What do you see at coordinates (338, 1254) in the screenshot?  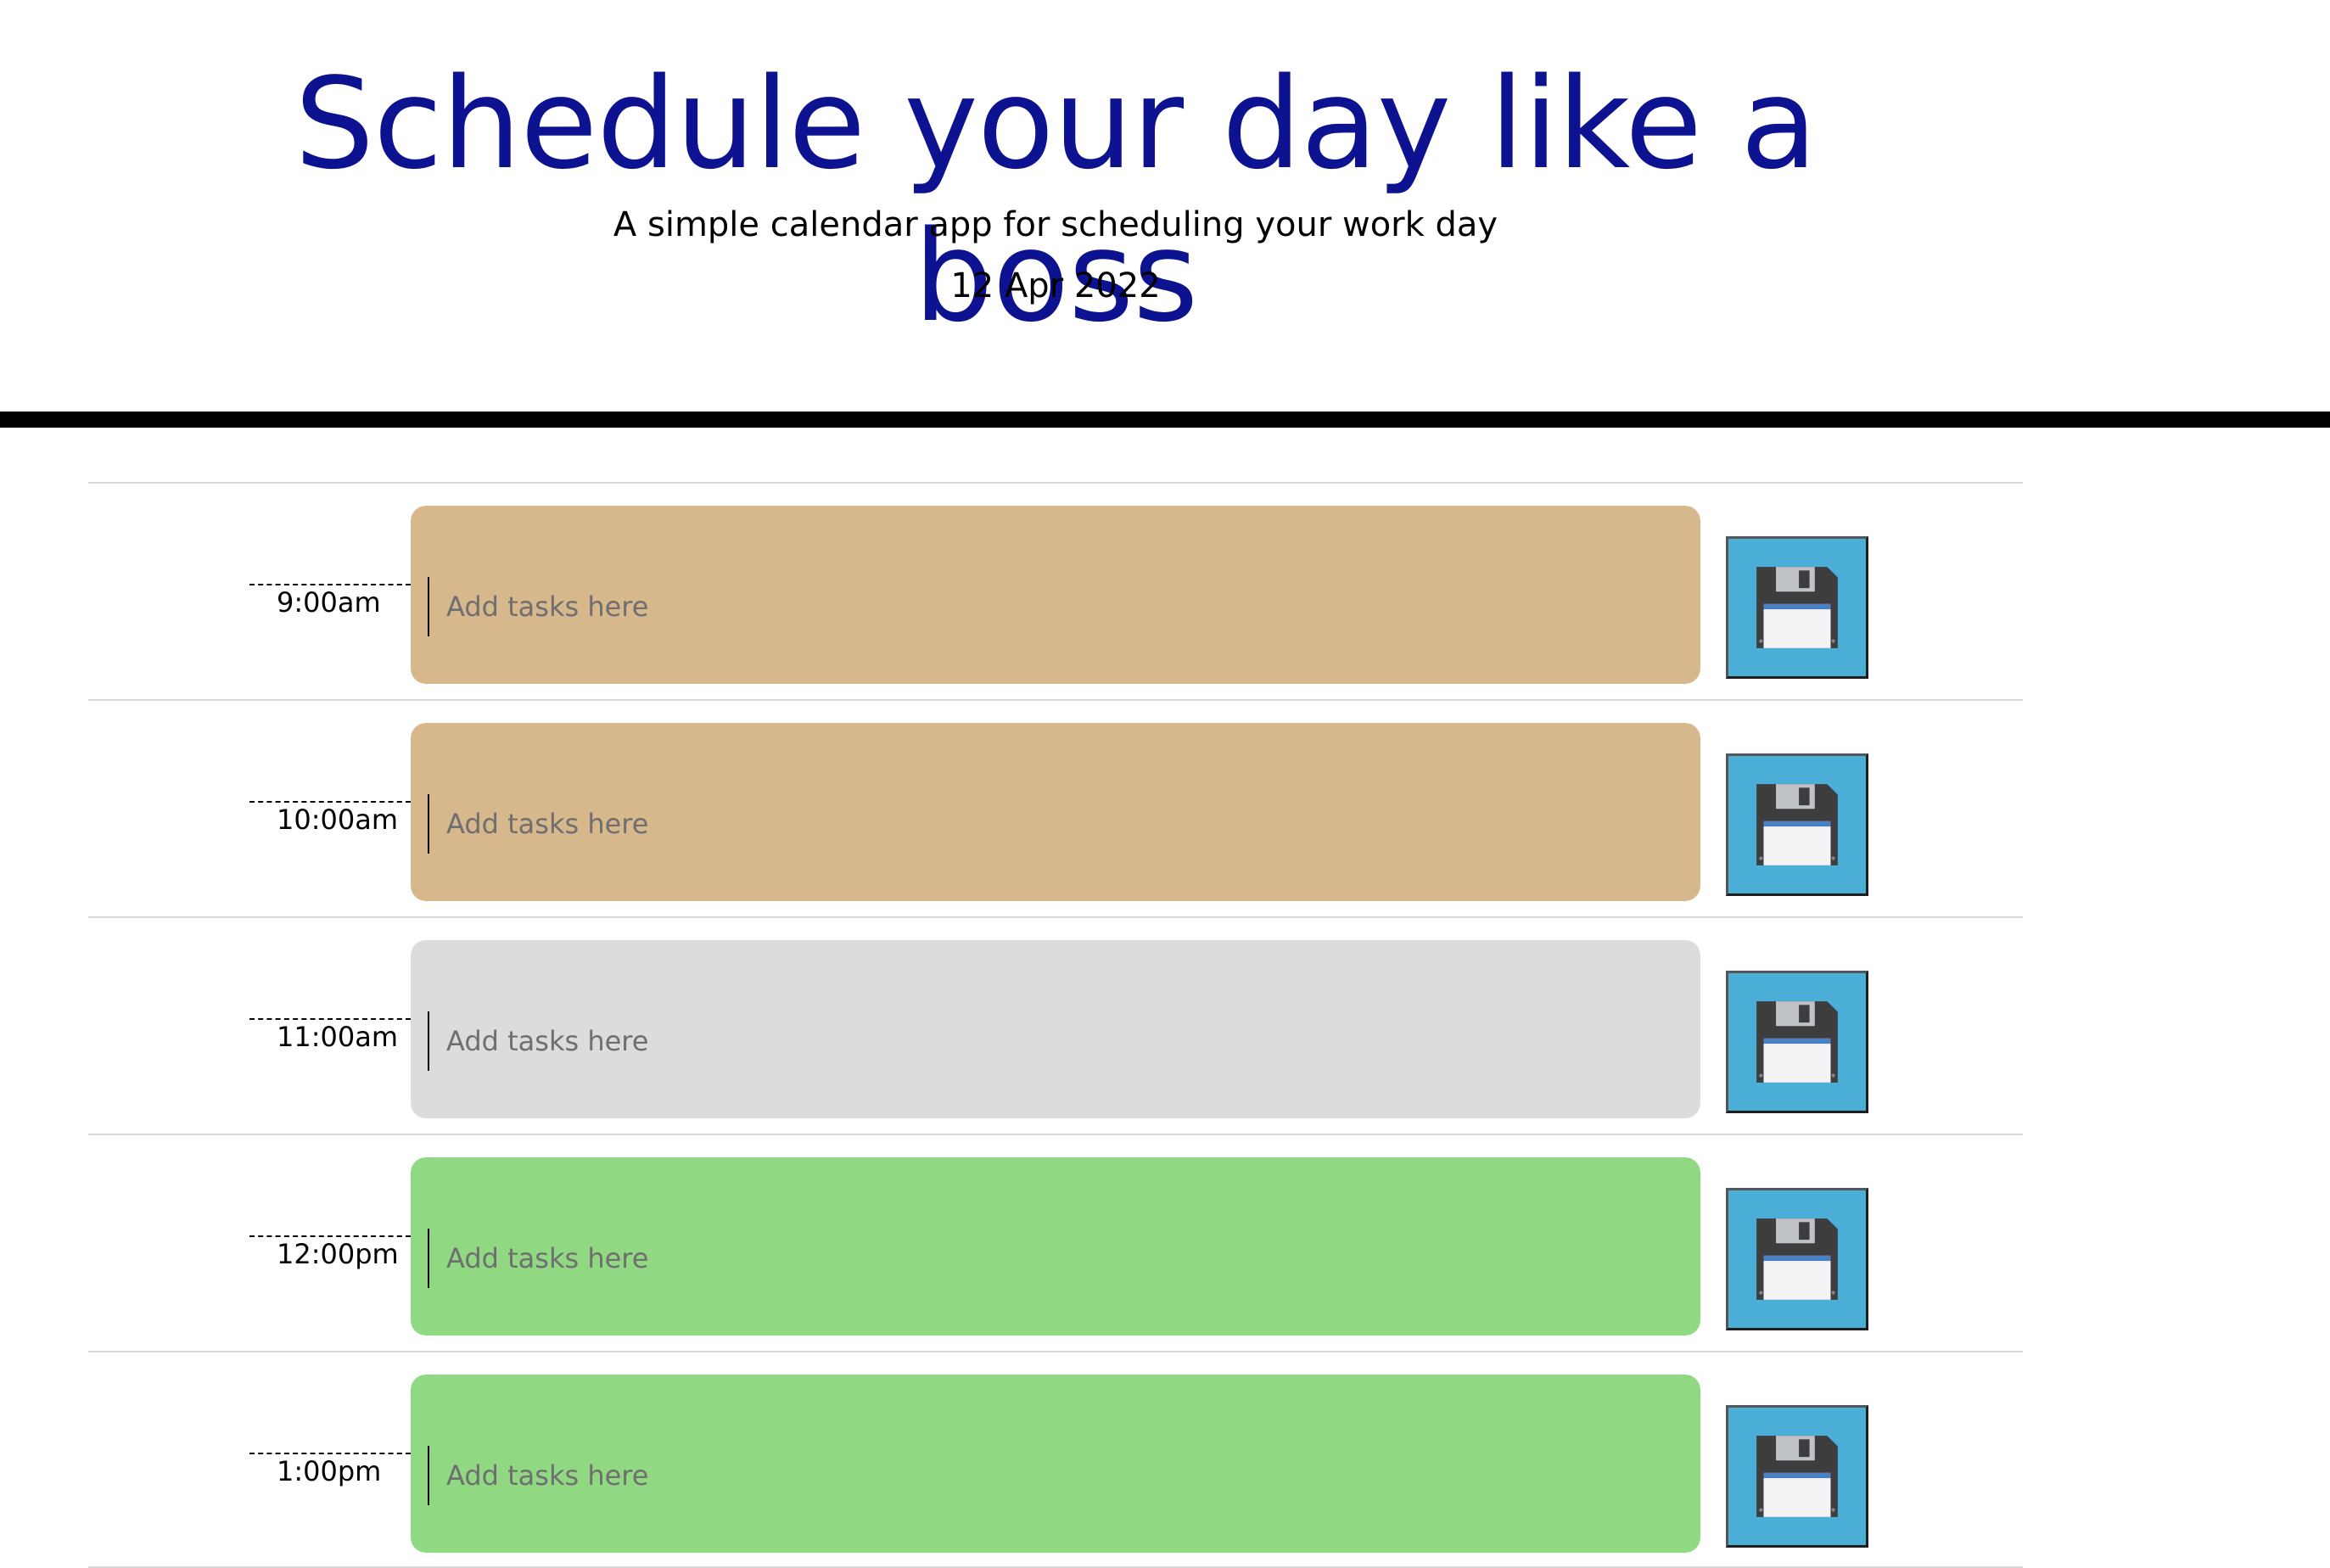 I see `hour-text: 12:00pm` at bounding box center [338, 1254].